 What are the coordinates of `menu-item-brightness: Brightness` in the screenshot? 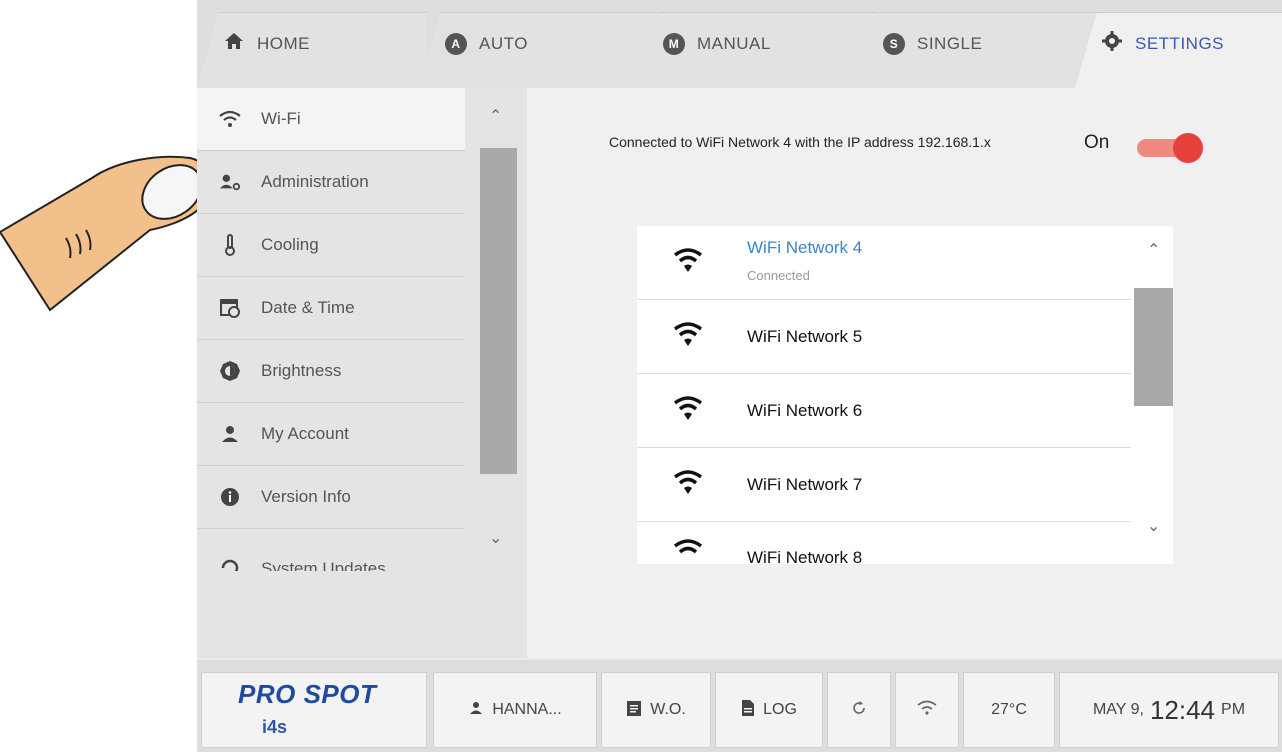 It's located at (331, 371).